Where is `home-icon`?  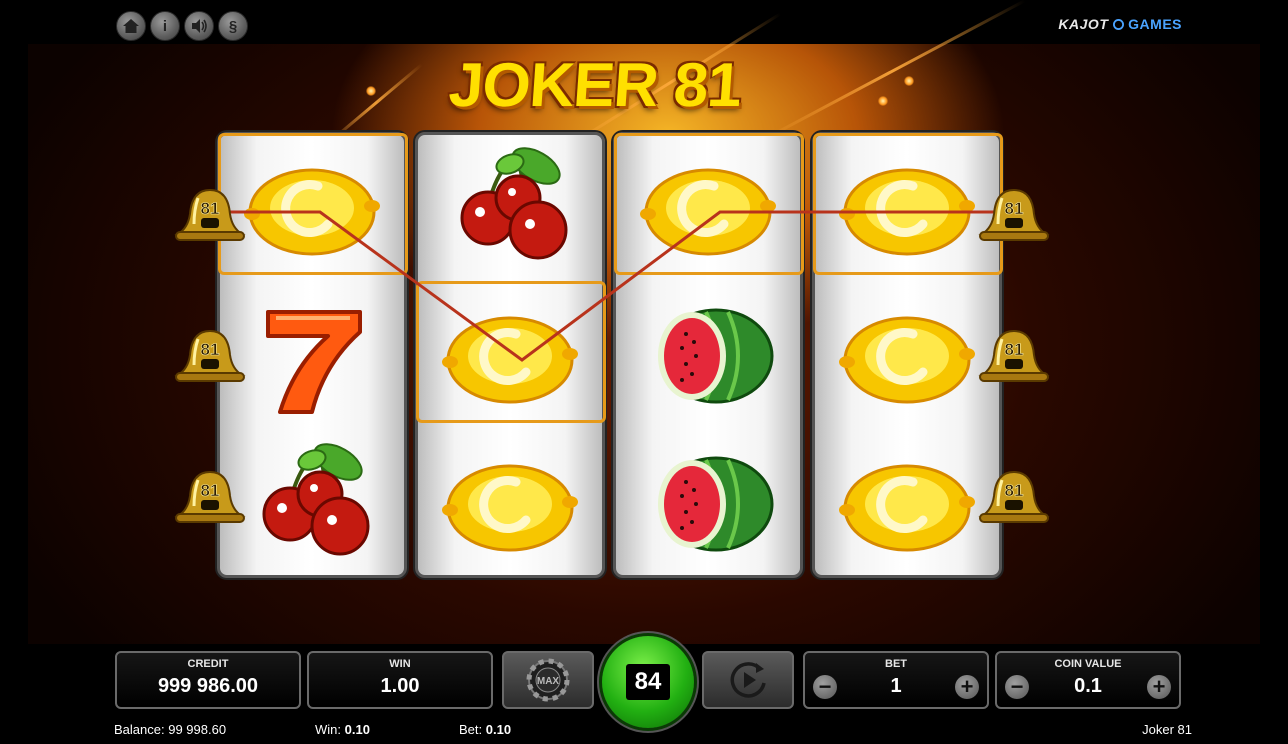 home-icon is located at coordinates (131, 26).